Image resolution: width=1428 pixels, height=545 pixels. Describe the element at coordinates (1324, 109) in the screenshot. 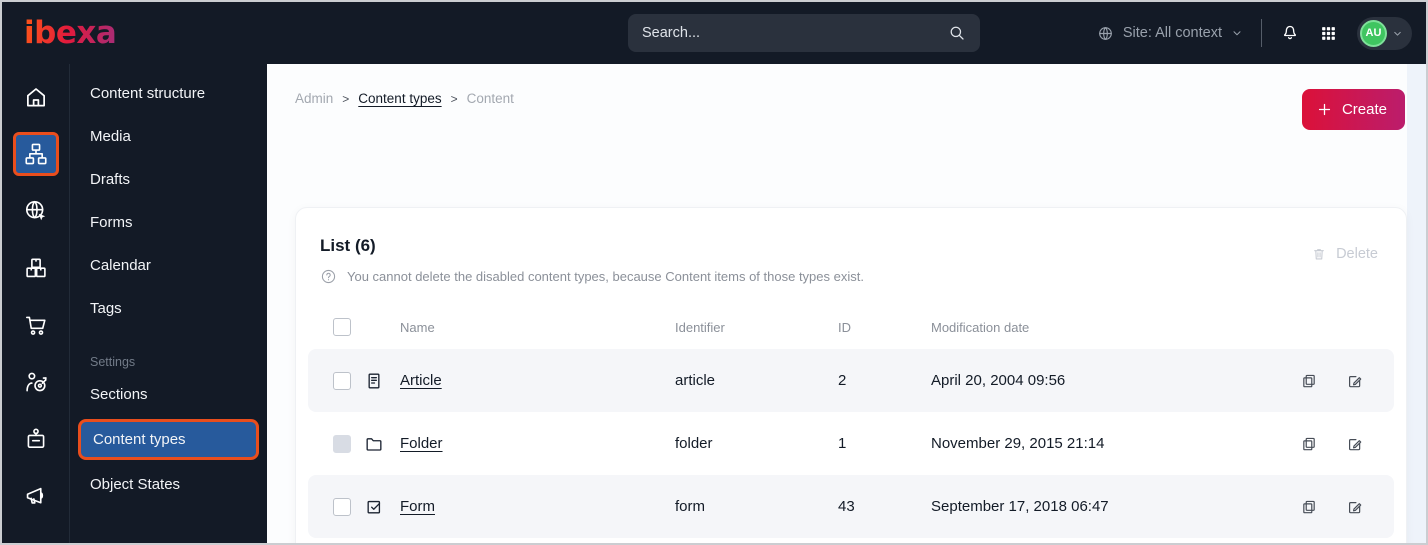

I see `plus-icon` at that location.